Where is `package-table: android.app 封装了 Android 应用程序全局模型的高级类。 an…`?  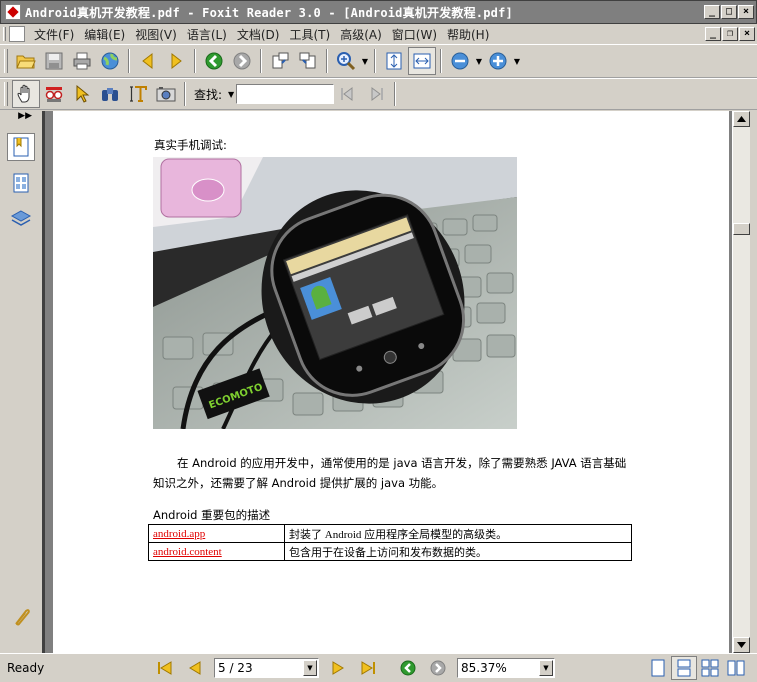
package-table: android.app 封装了 Android 应用程序全局模型的高级类。 an… is located at coordinates (390, 542).